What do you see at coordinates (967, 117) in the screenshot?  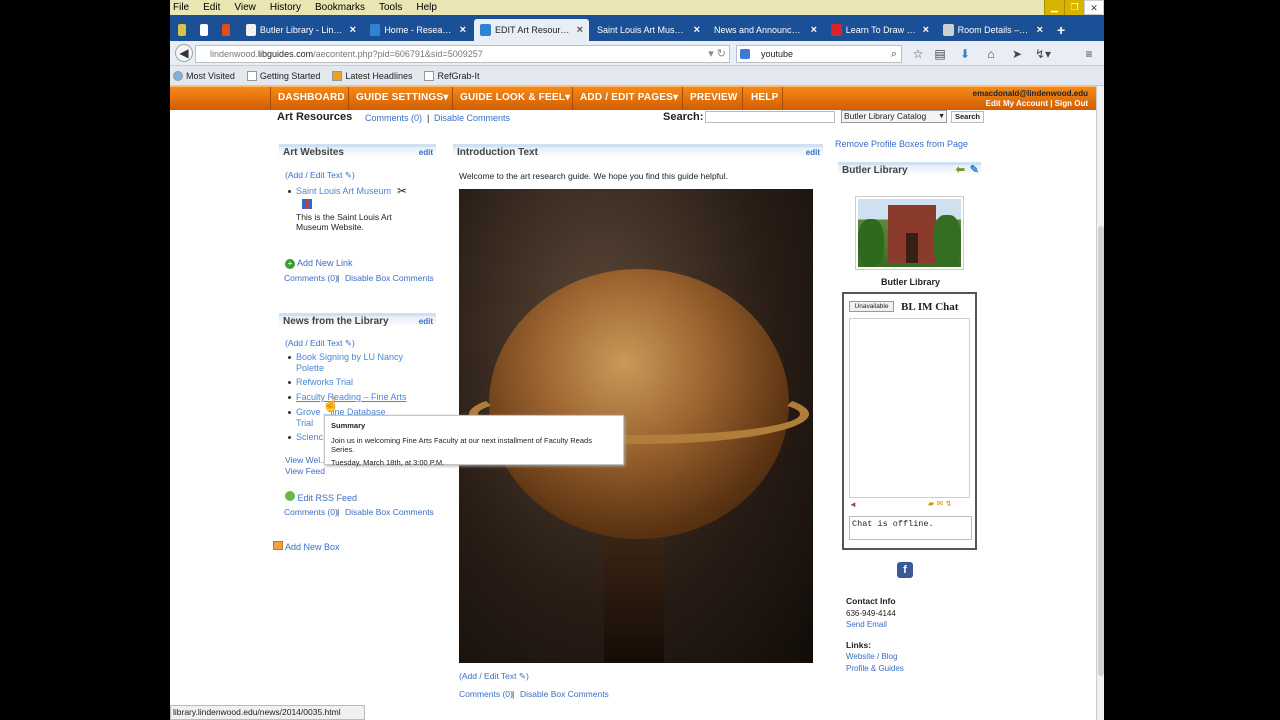 I see `search-button: Search` at bounding box center [967, 117].